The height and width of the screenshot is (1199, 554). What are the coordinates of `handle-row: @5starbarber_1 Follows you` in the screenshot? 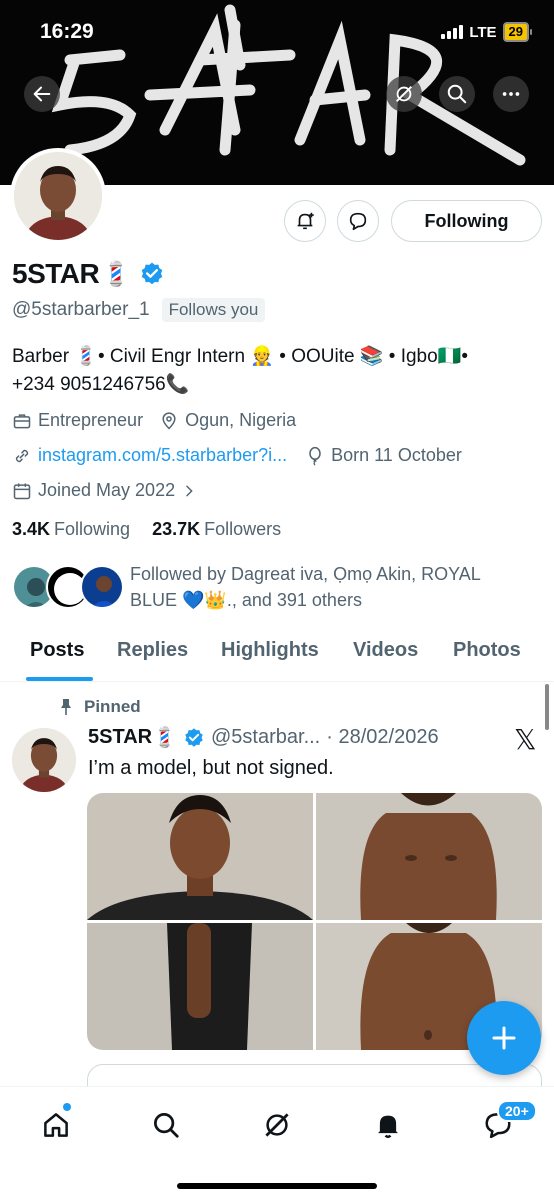 It's located at (139, 310).